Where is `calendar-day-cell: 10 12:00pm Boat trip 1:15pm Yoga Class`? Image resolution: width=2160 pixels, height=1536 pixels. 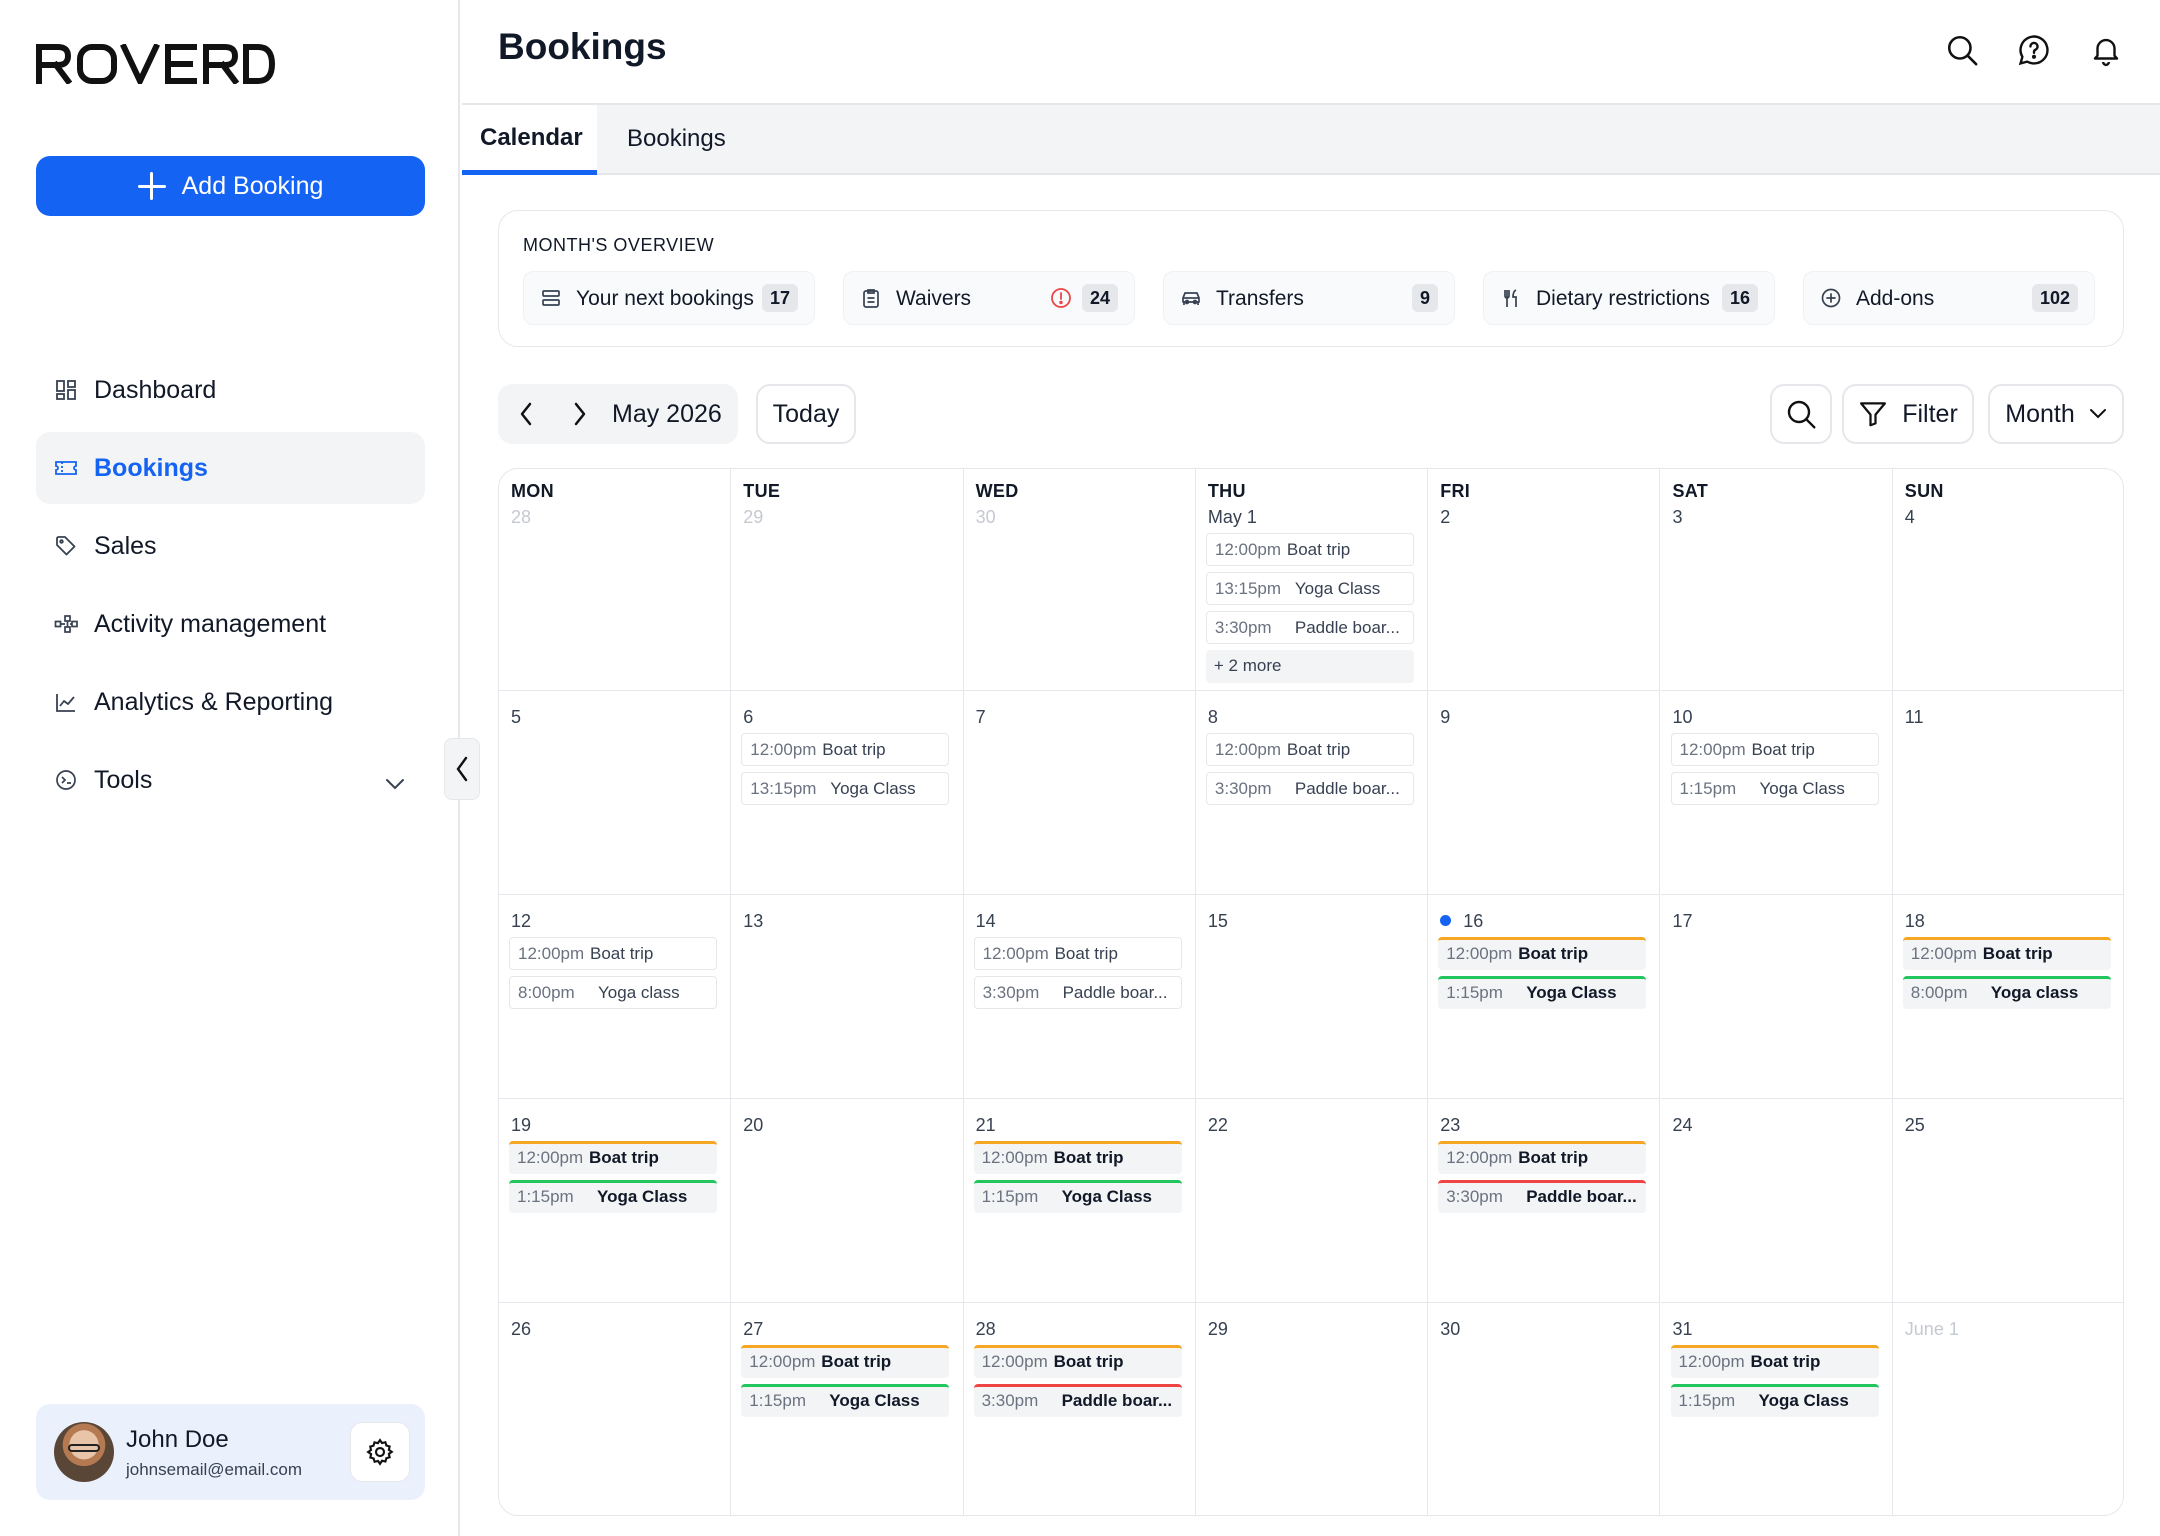
calendar-day-cell: 10 12:00pm Boat trip 1:15pm Yoga Class is located at coordinates (1776, 793).